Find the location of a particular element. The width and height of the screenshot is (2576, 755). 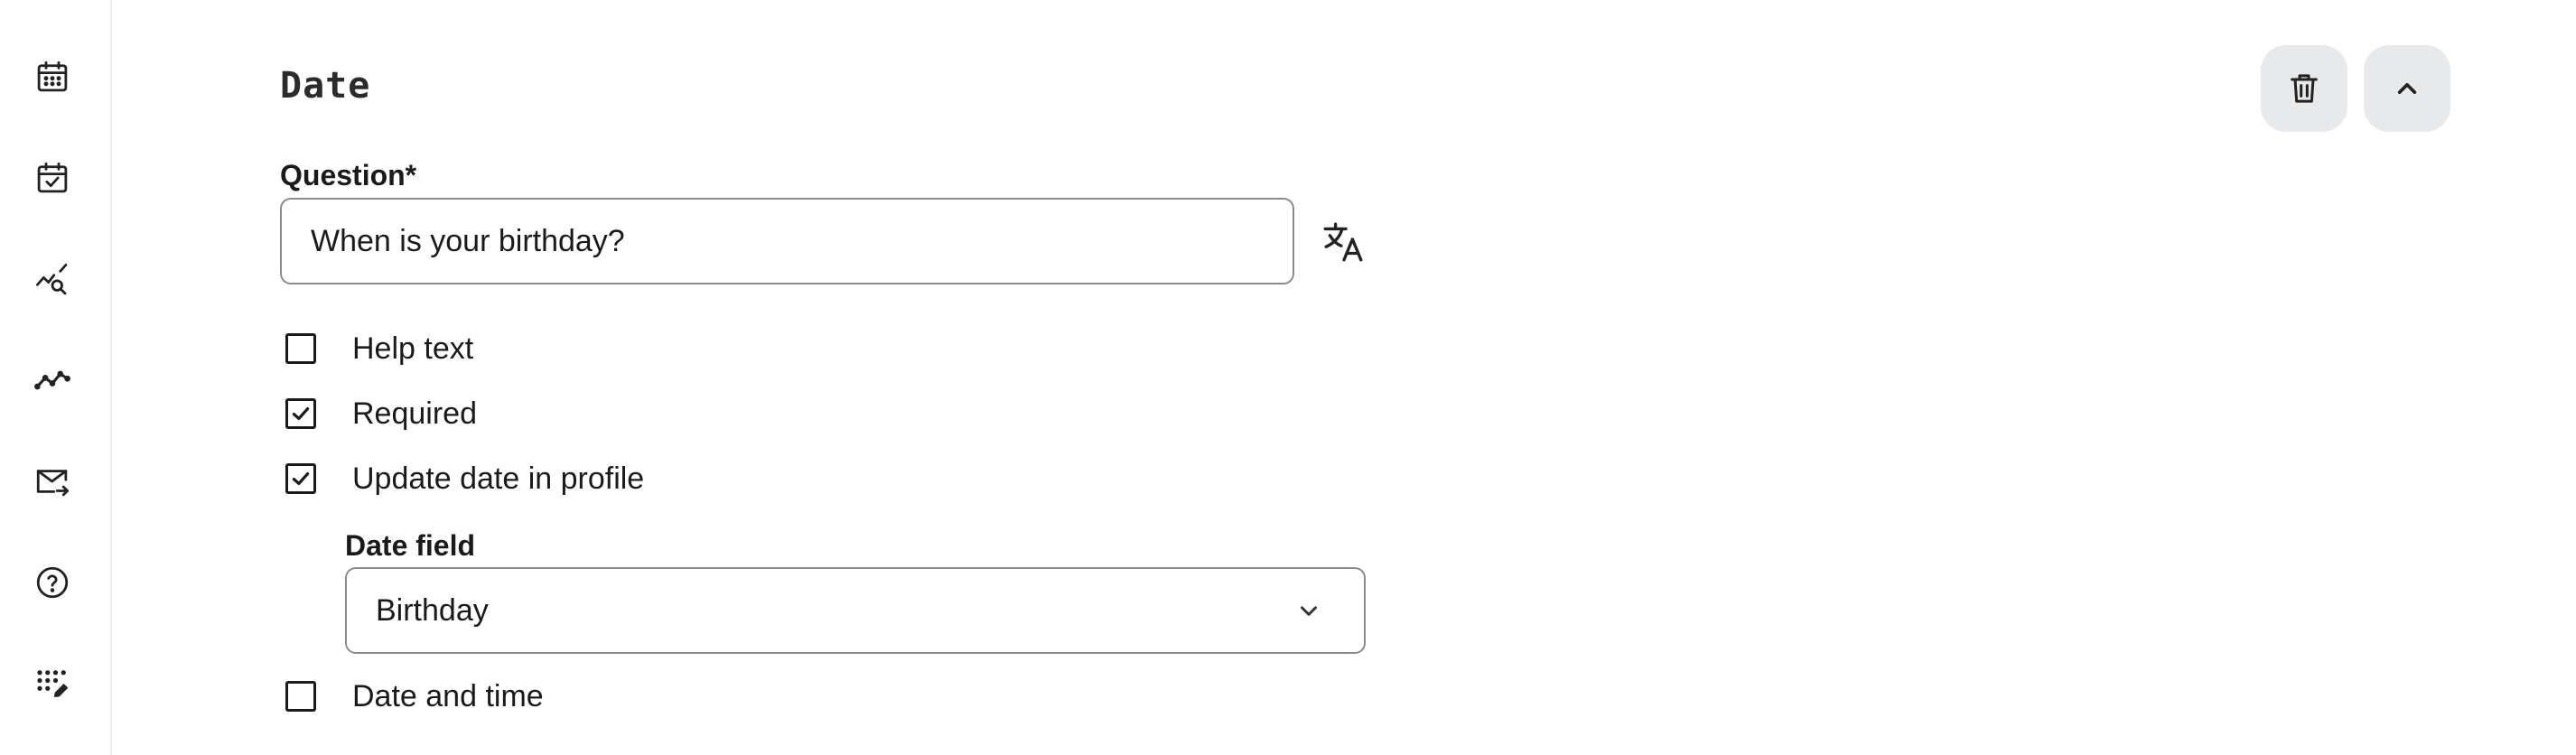

chevron-up-icon is located at coordinates (2407, 88).